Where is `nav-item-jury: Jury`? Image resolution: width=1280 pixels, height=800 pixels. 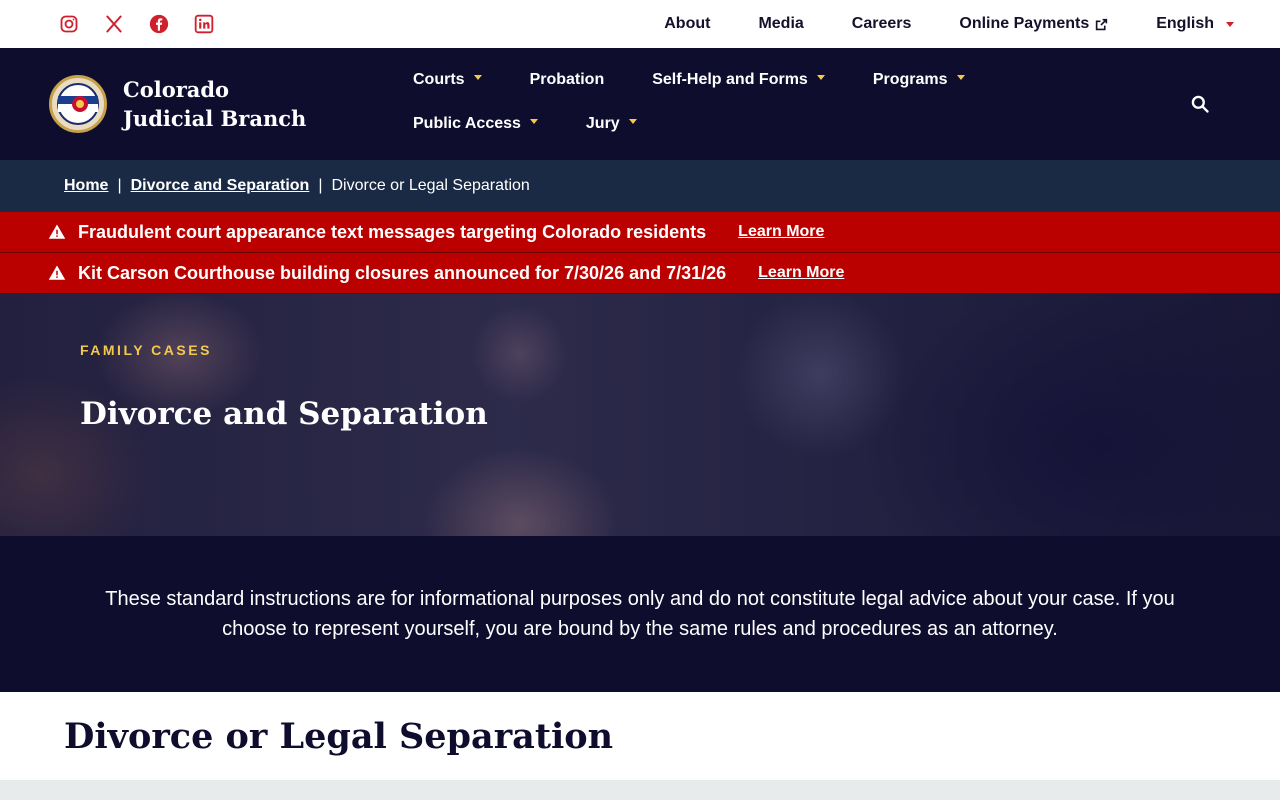 nav-item-jury: Jury is located at coordinates (611, 124).